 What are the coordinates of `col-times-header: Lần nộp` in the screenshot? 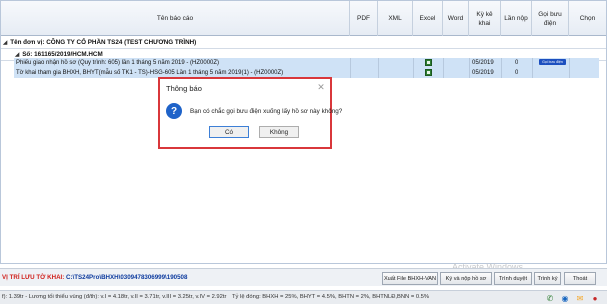 It's located at (516, 18).